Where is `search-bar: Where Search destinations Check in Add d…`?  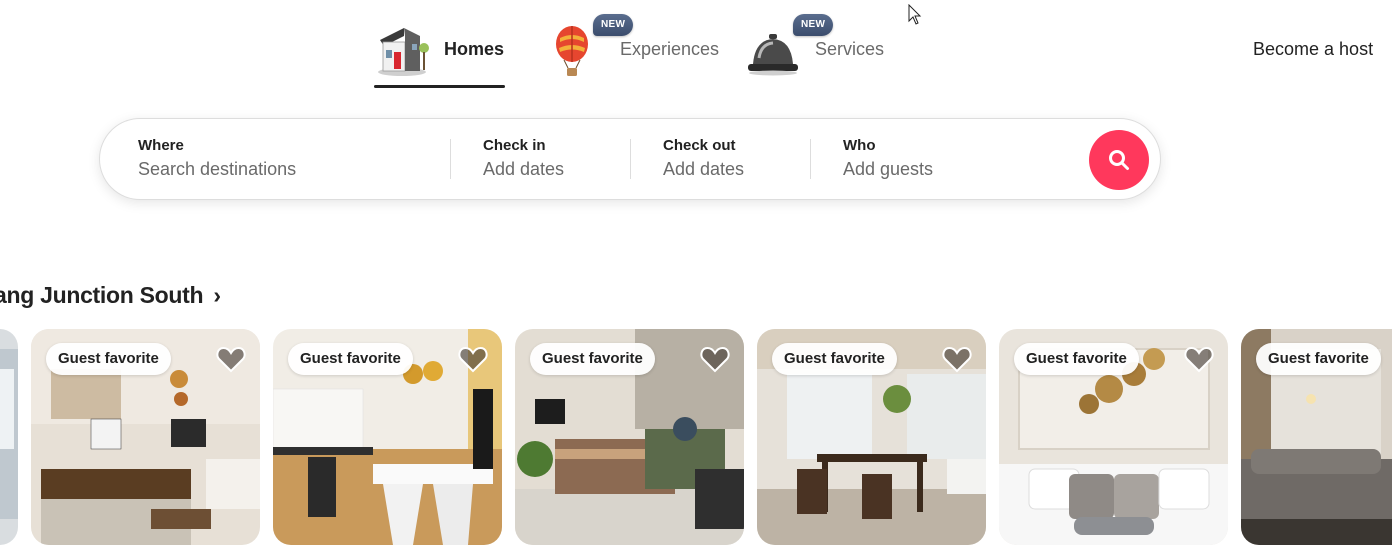 search-bar: Where Search destinations Check in Add d… is located at coordinates (630, 159).